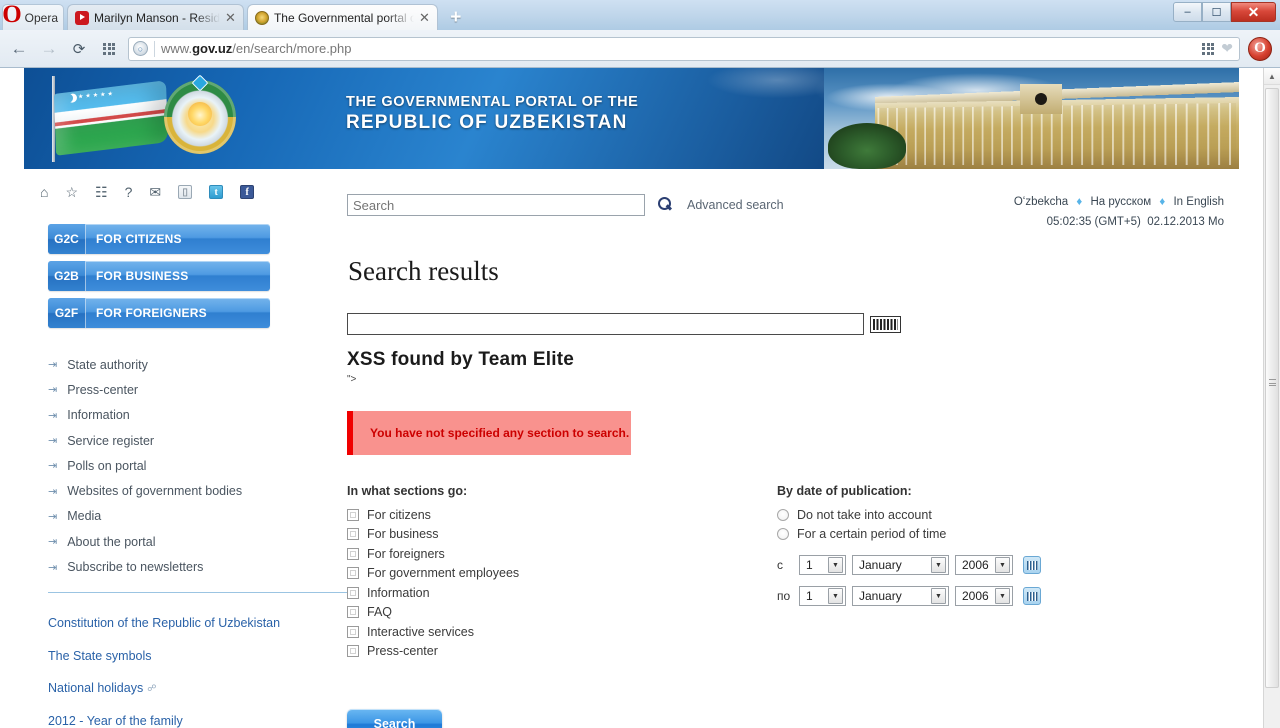  I want to click on search-input, so click(496, 205).